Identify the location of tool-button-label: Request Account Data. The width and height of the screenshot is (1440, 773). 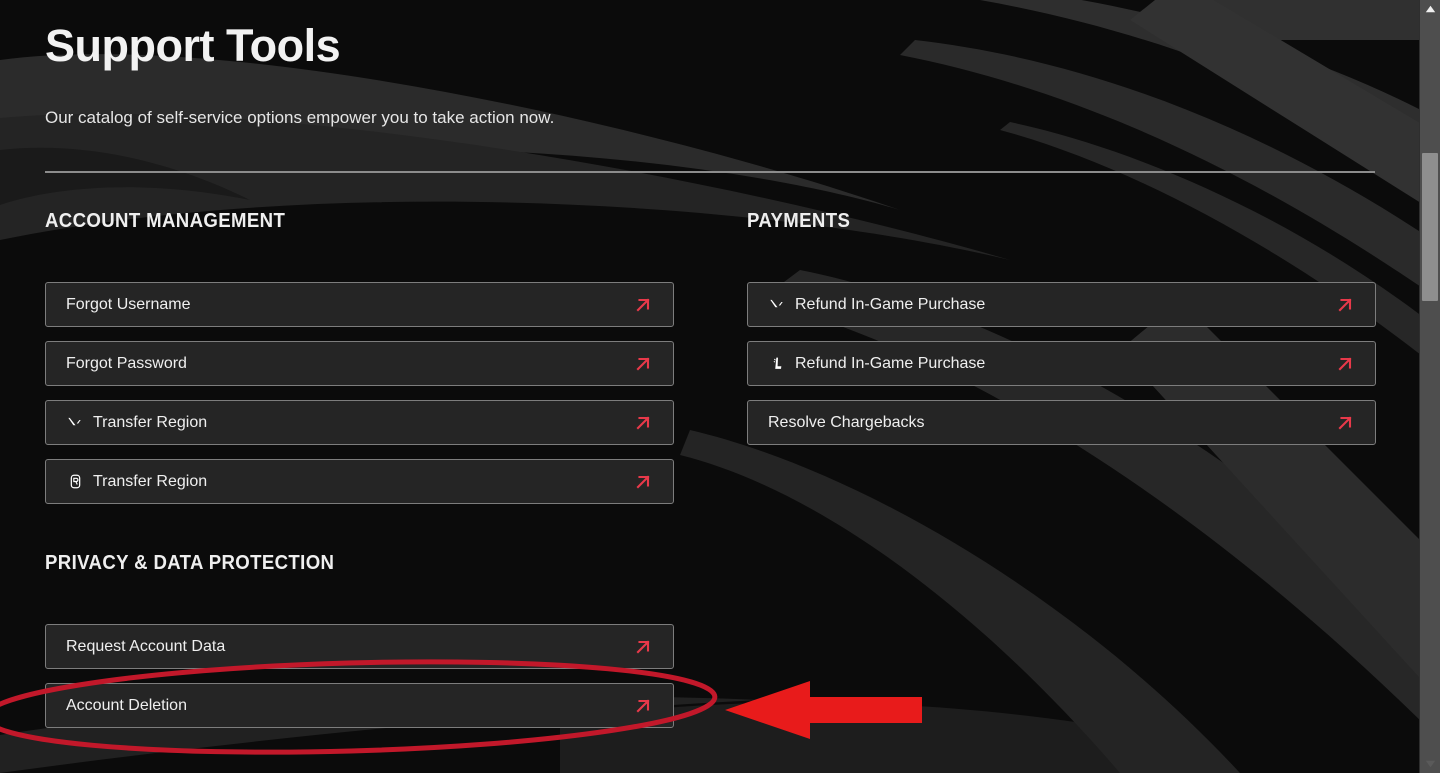
(146, 646).